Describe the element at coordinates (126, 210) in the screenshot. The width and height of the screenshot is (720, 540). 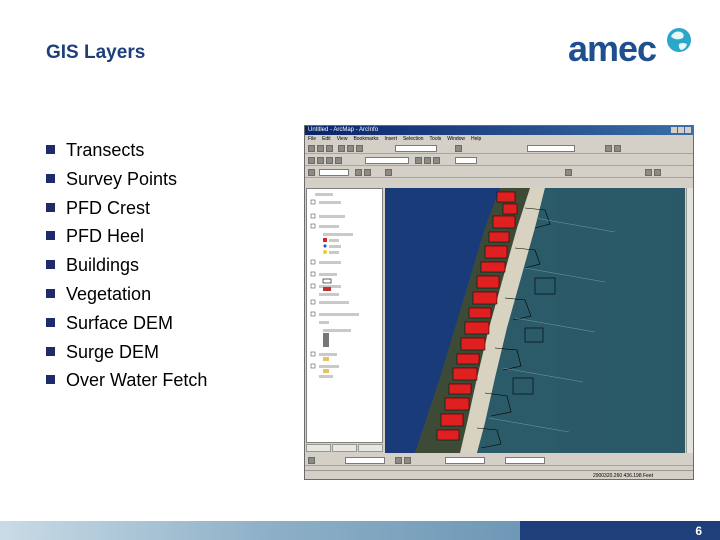
I see `bullet-item: PFD Crest` at that location.